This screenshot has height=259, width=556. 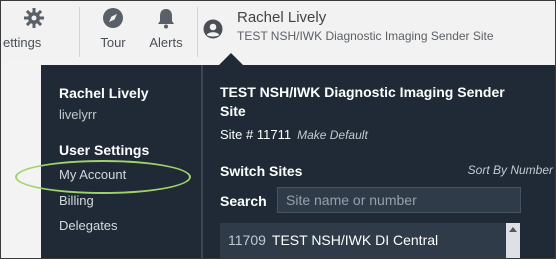 What do you see at coordinates (22, 42) in the screenshot?
I see `nav-settings-label: ettings` at bounding box center [22, 42].